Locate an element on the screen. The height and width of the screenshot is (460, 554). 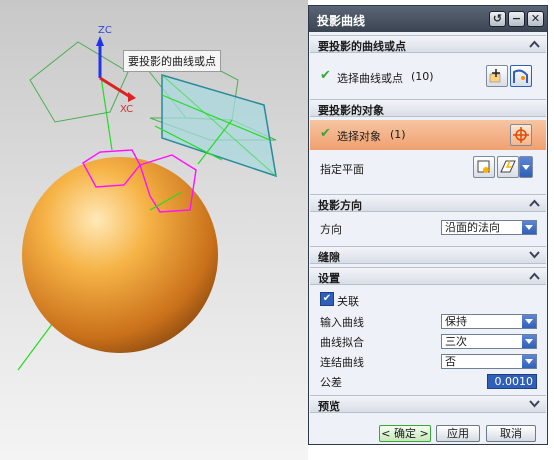
specify-plane-row: 指定平面 is located at coordinates (428, 167).